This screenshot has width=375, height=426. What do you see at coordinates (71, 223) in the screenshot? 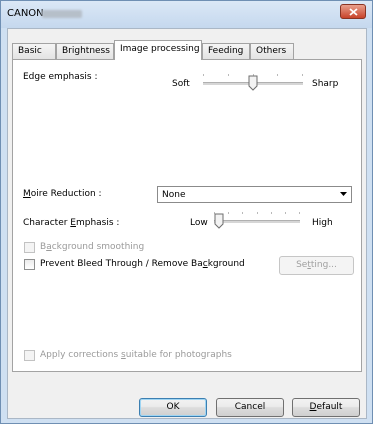
I see `character-emphasis-label: Character Emphasis :` at bounding box center [71, 223].